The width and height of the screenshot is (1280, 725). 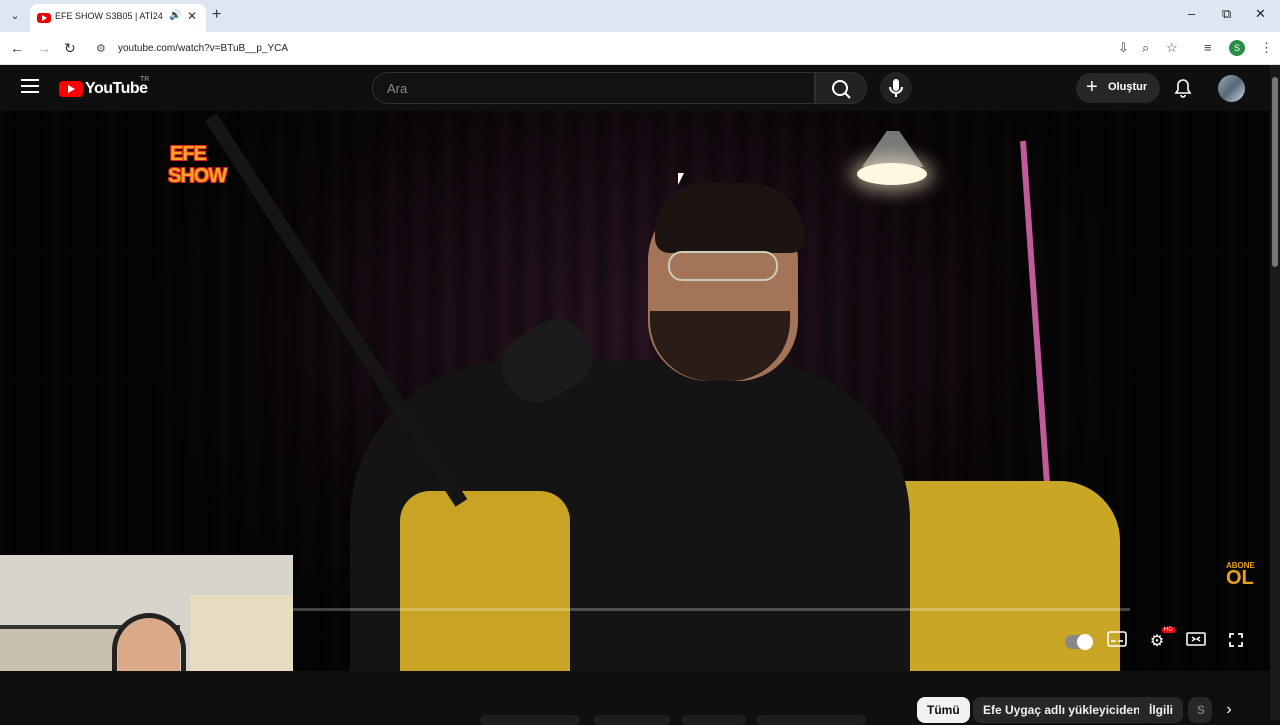 I want to click on restore-icon: ⧉, so click(x=1226, y=14).